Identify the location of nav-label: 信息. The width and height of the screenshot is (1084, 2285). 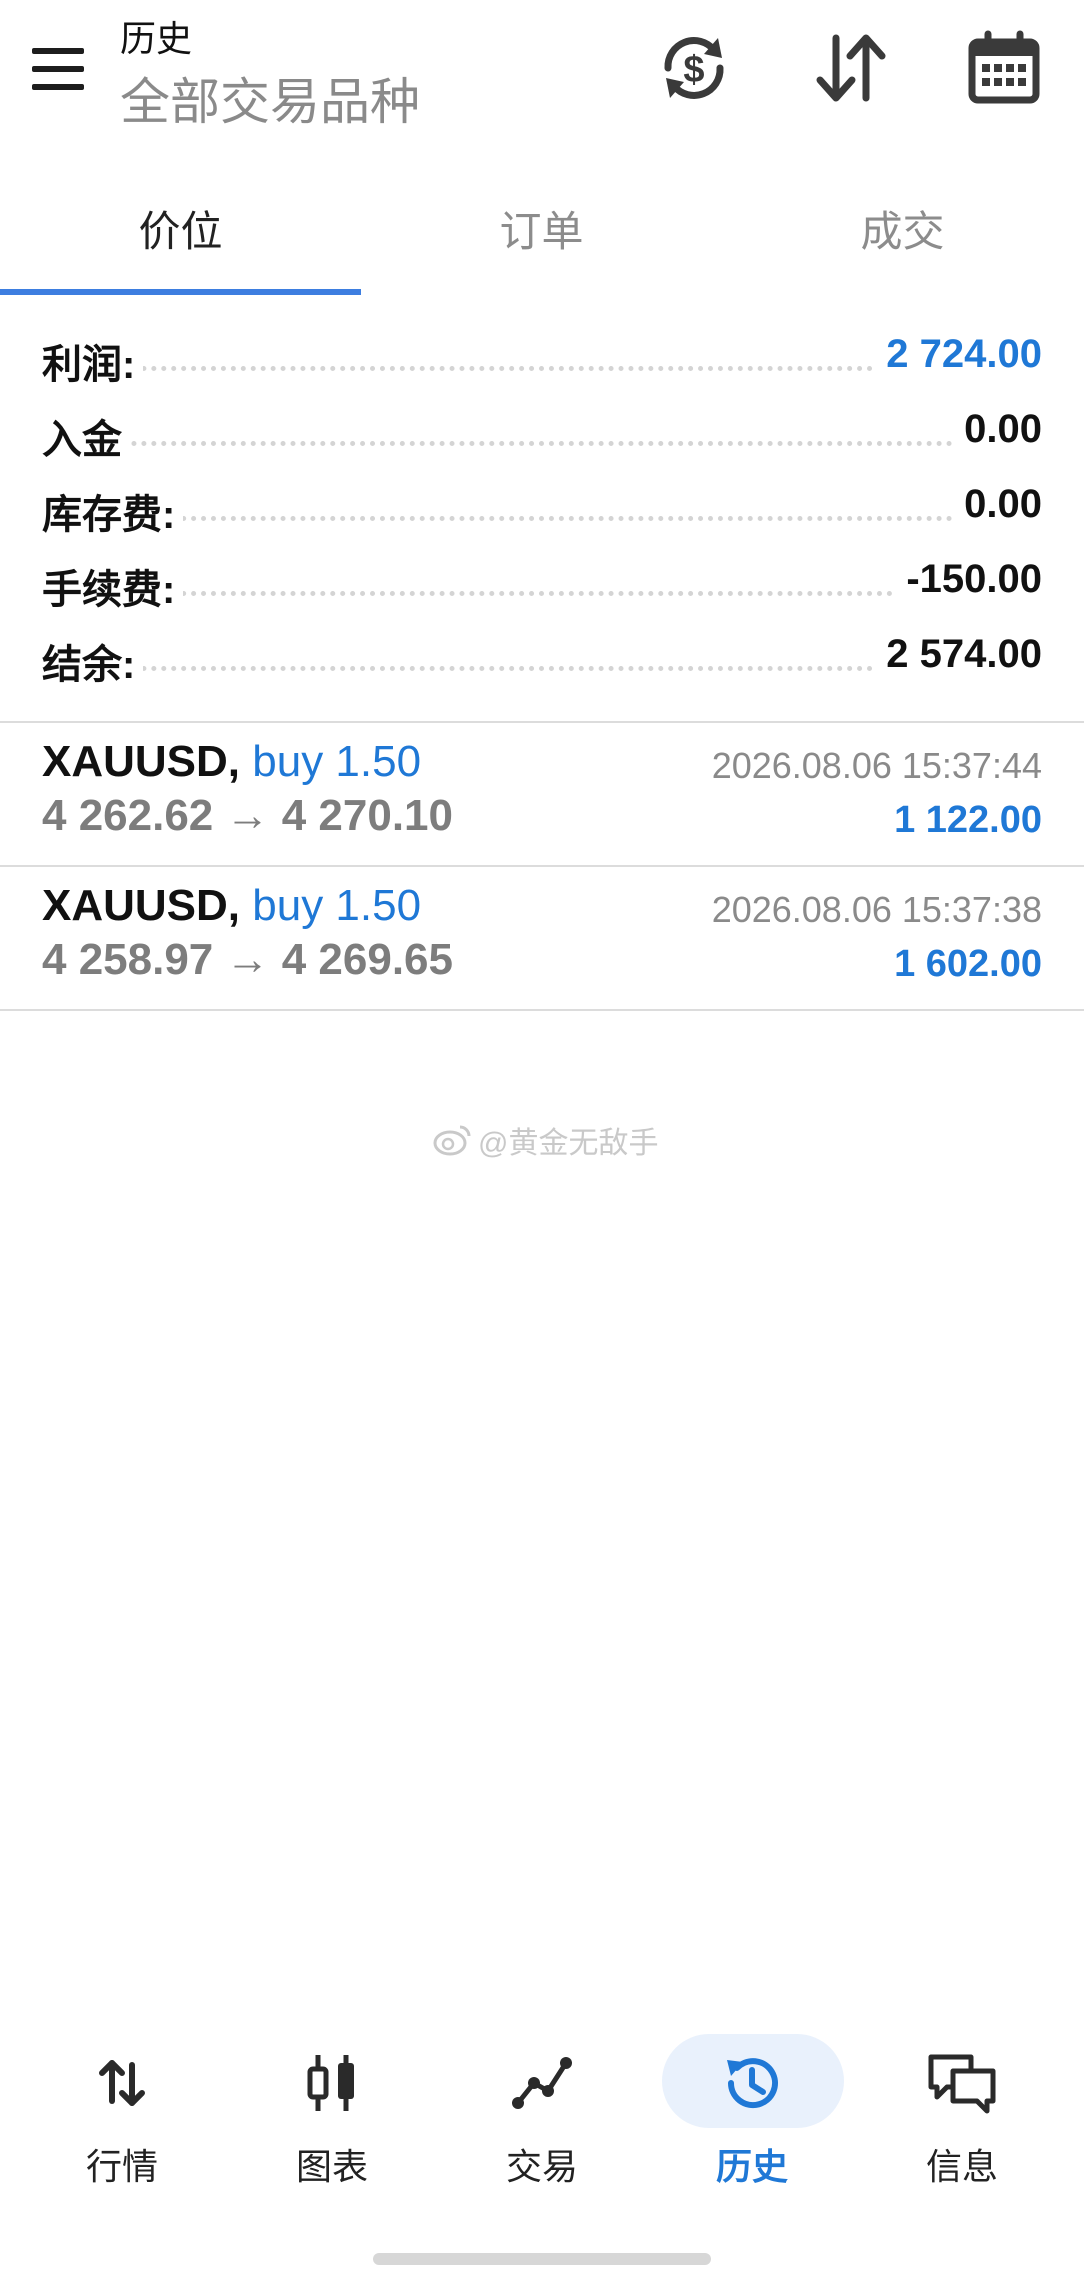
(961, 2166).